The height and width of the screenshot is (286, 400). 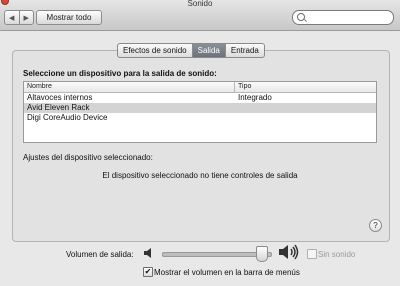 I want to click on show-volume-menubar-label: Mostrar el volumen en la barra de menús, so click(x=227, y=272).